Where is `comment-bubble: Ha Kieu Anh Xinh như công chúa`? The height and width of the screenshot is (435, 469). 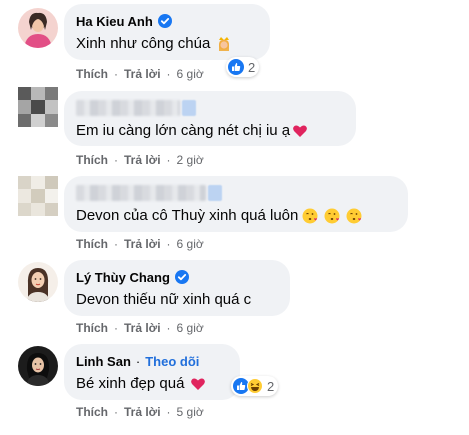 comment-bubble: Ha Kieu Anh Xinh như công chúa is located at coordinates (167, 32).